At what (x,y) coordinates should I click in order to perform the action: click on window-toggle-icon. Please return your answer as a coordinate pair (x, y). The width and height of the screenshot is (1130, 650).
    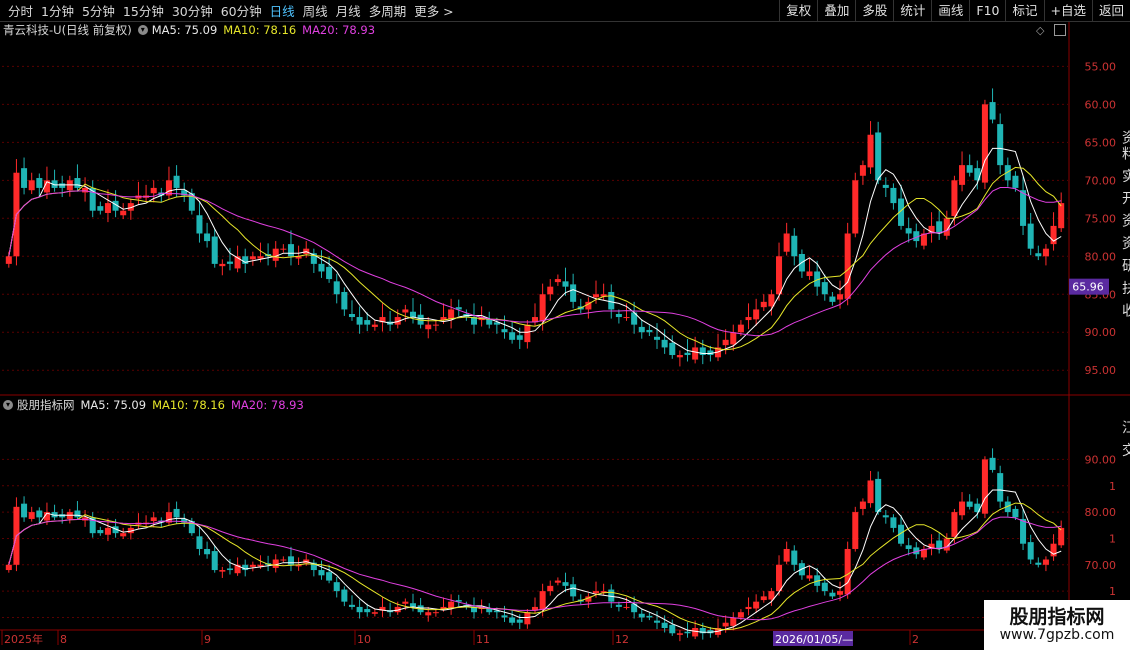
    Looking at the image, I should click on (1060, 30).